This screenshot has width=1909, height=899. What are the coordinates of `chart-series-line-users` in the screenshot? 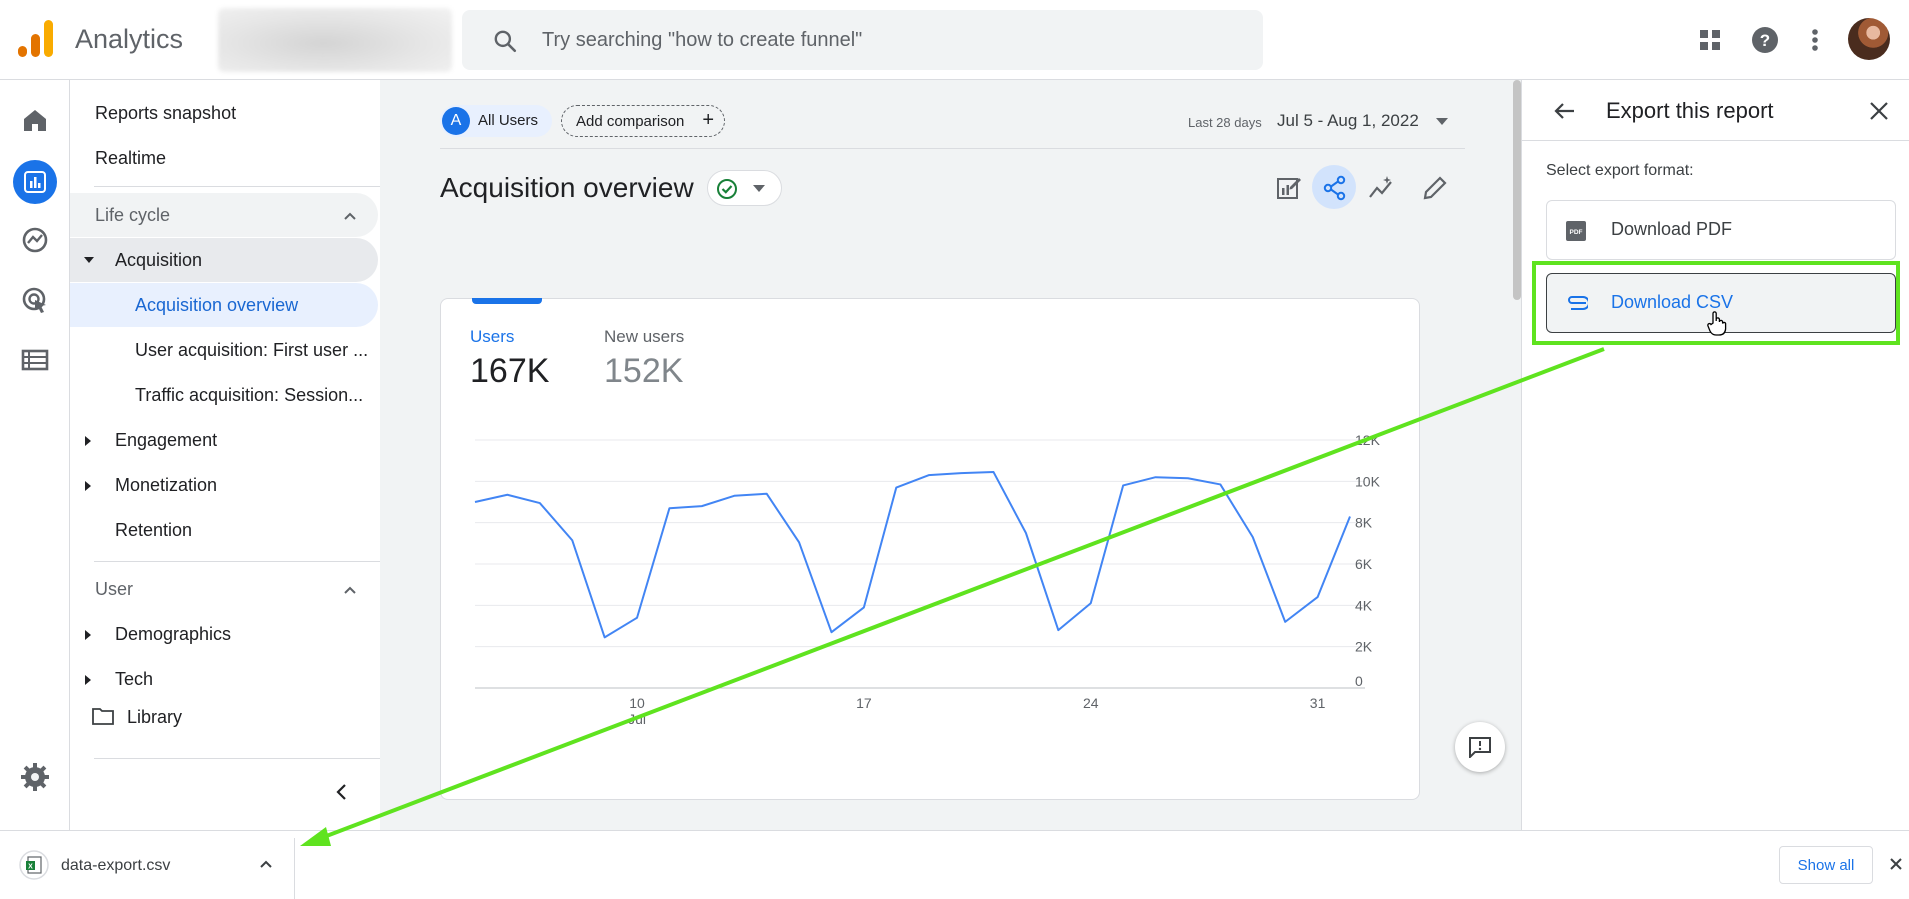 It's located at (912, 555).